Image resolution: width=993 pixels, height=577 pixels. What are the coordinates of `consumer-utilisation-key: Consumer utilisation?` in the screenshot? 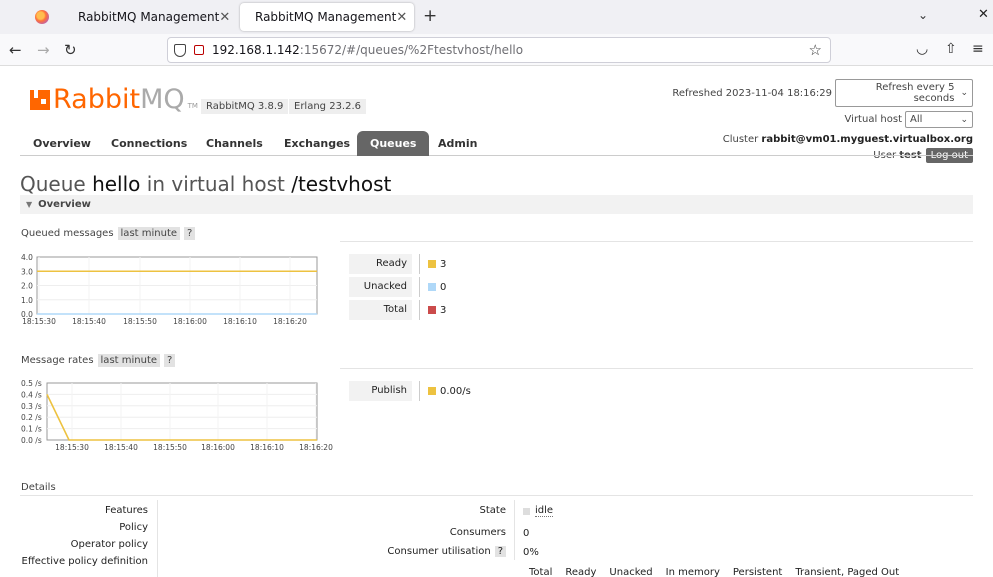 It's located at (446, 551).